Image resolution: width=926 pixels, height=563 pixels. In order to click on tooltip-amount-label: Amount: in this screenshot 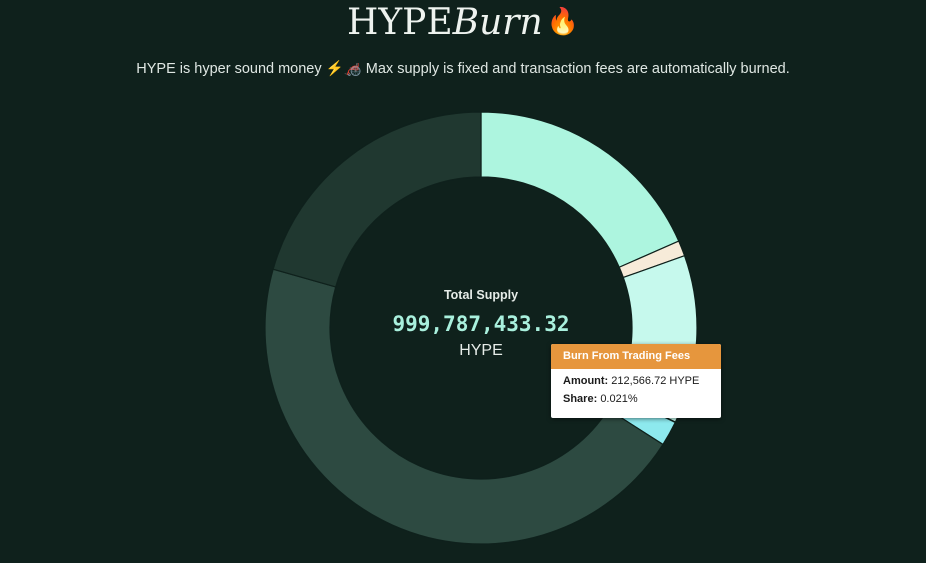, I will do `click(586, 381)`.